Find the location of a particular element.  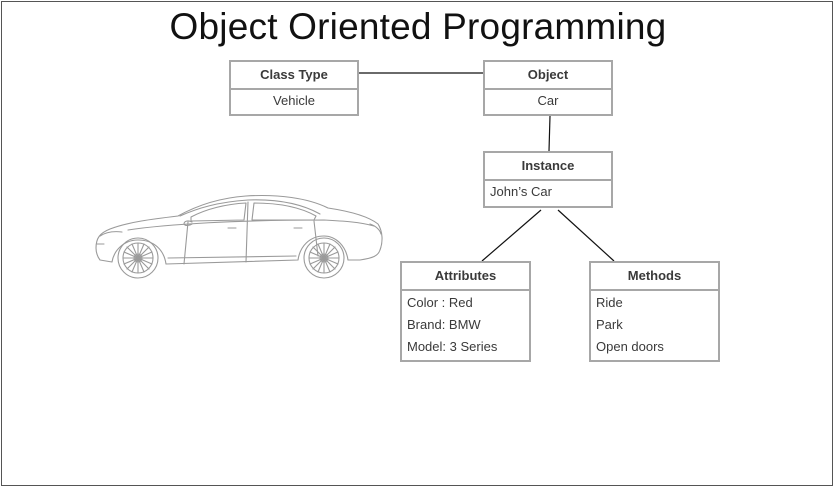

connector-object-instance is located at coordinates (549, 133).